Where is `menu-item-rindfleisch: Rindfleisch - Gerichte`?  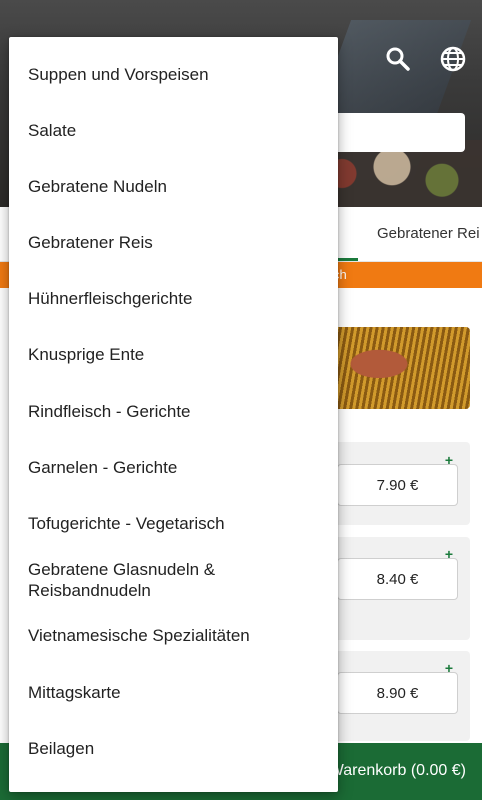
menu-item-rindfleisch: Rindfleisch - Gerichte is located at coordinates (178, 411).